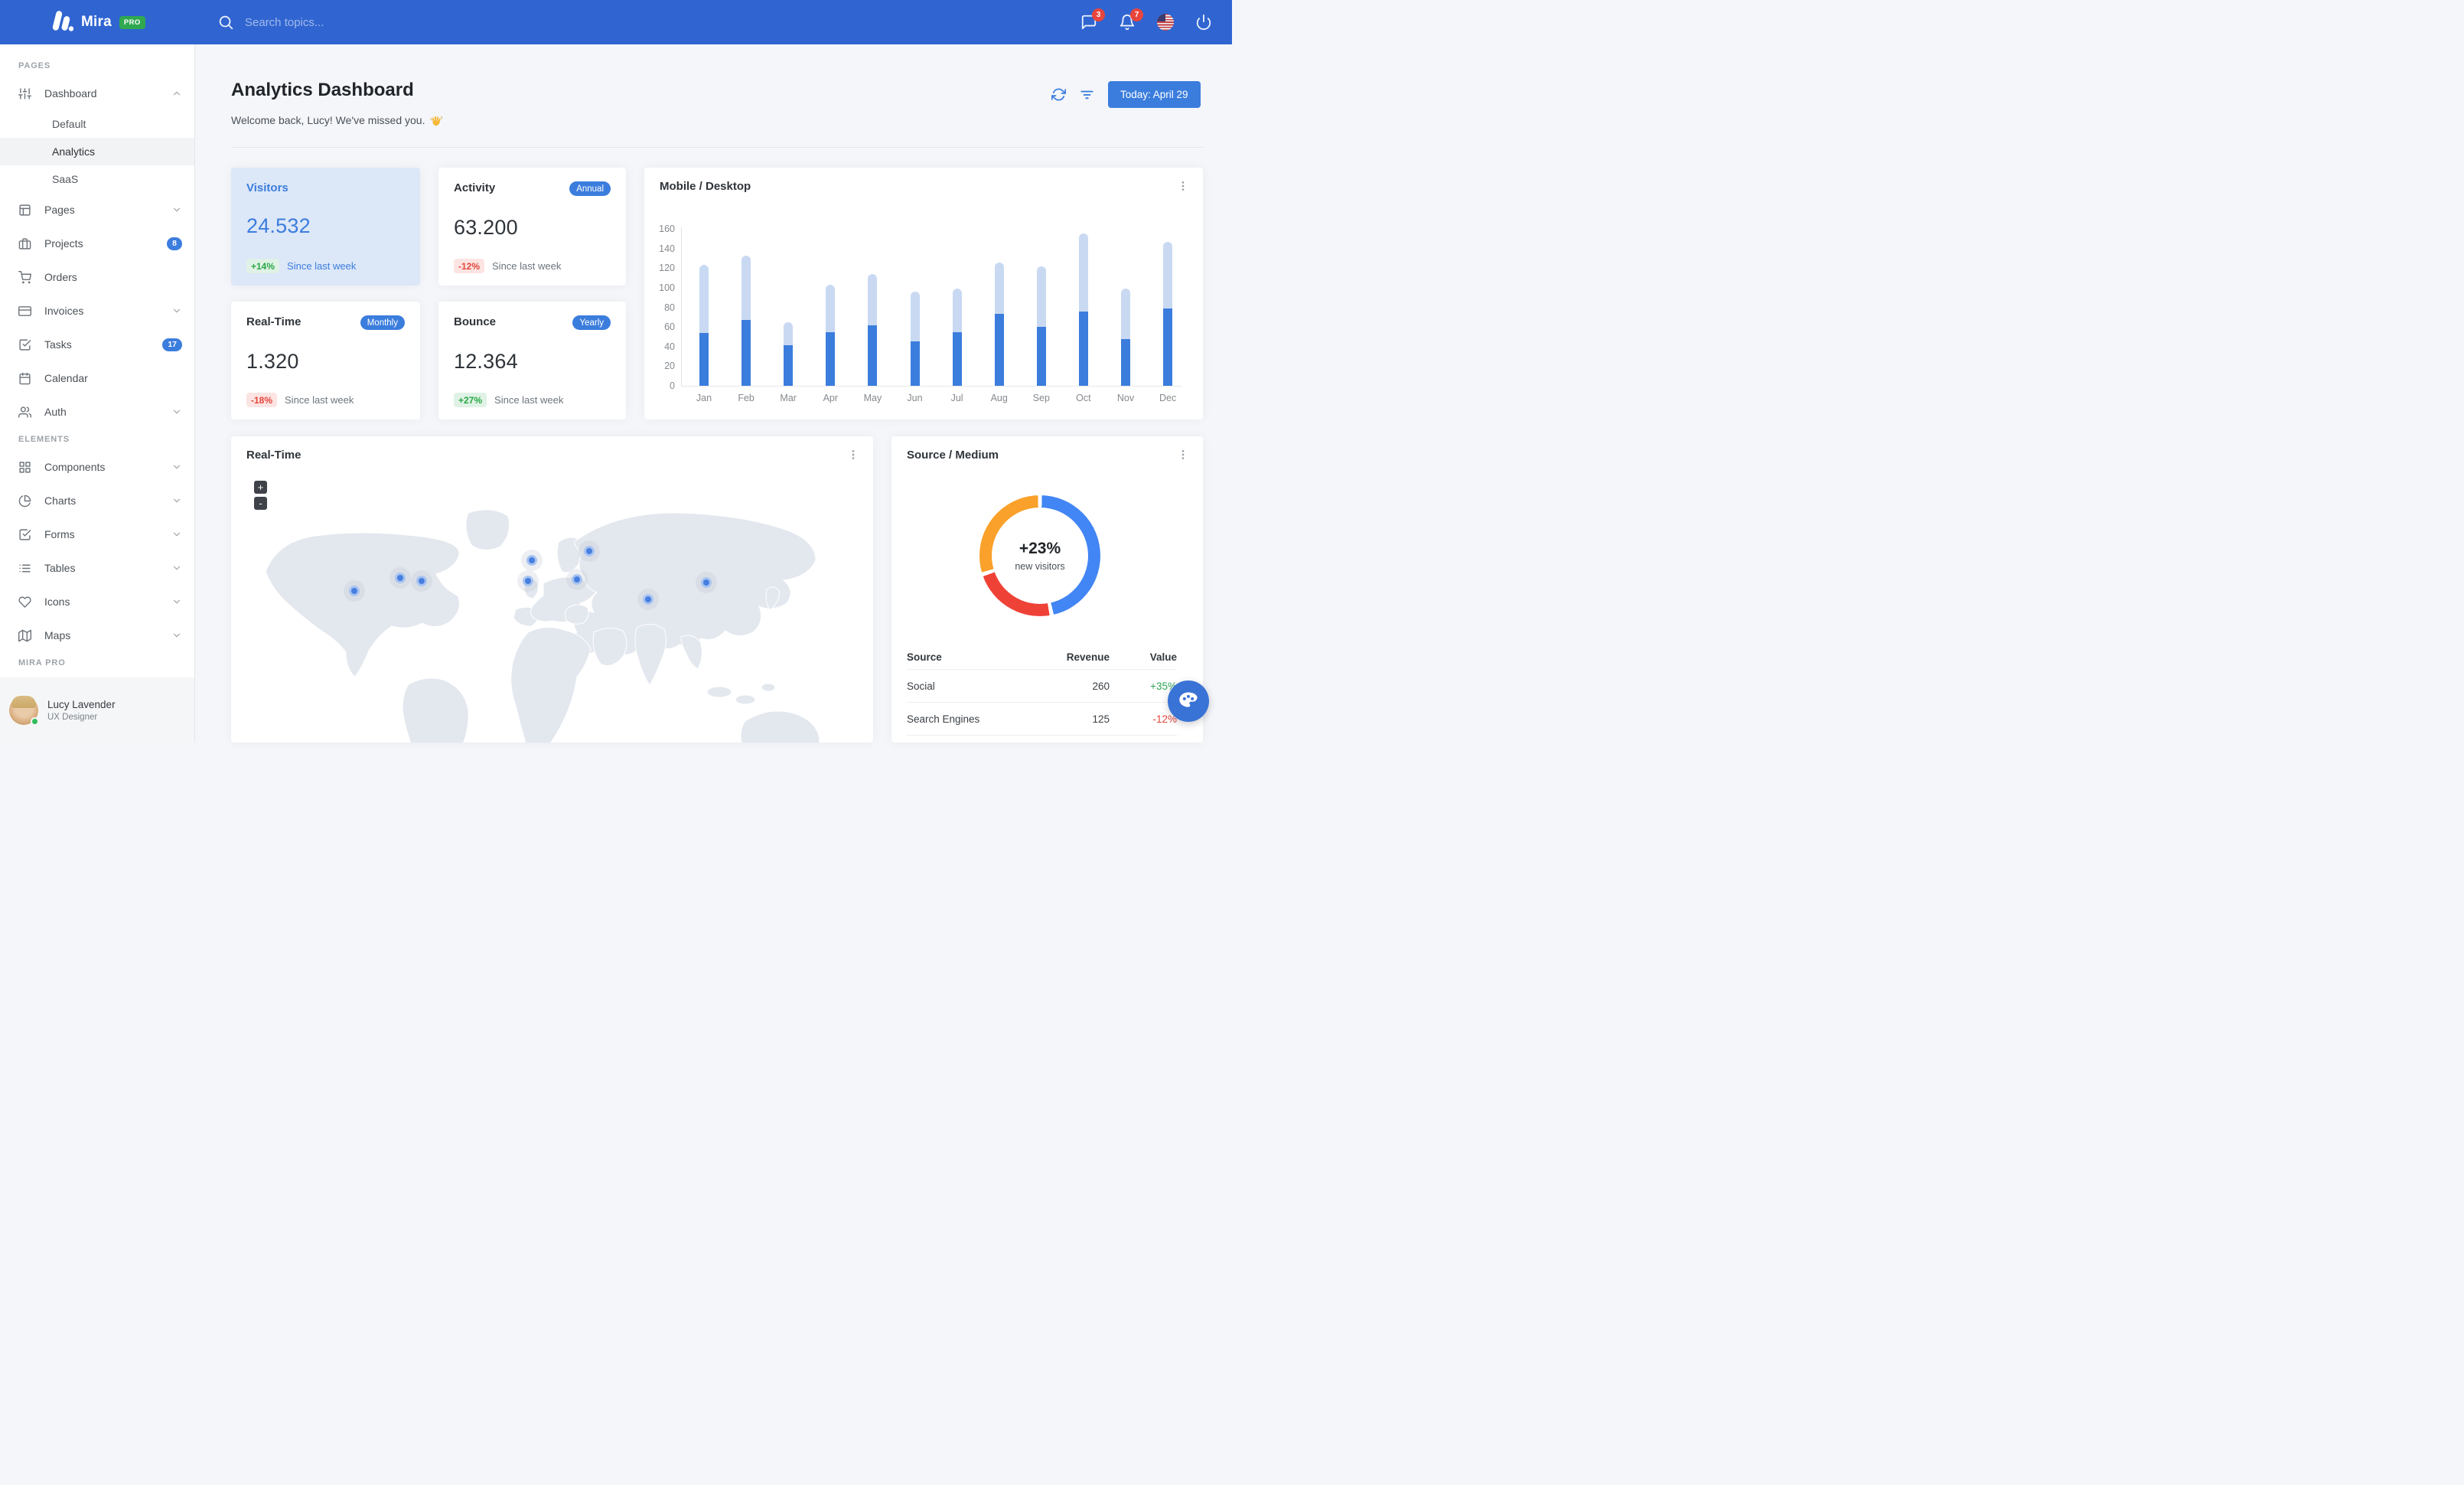 This screenshot has width=2464, height=1485. I want to click on bar-may, so click(873, 329).